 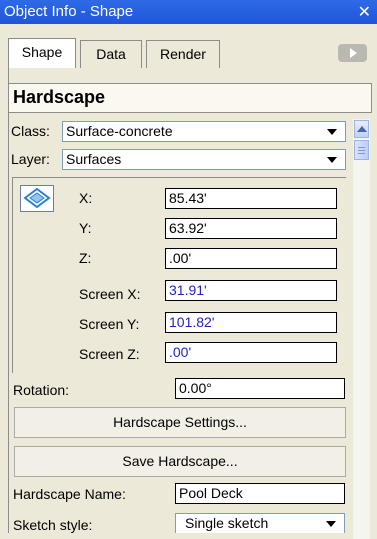 What do you see at coordinates (110, 294) in the screenshot?
I see `screen-x-label: Screen X:` at bounding box center [110, 294].